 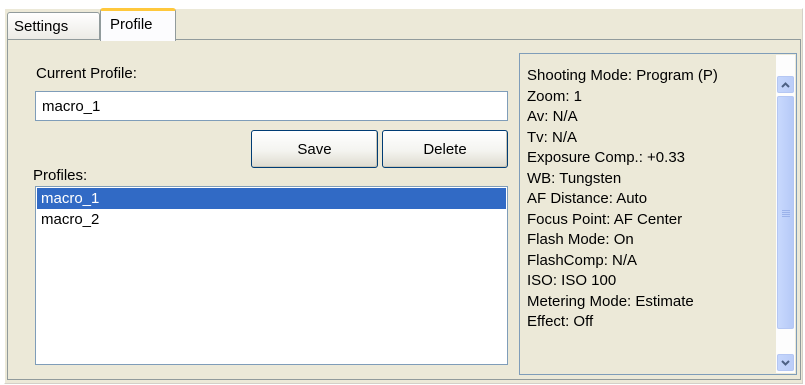 I want to click on tab-settings: Settings, so click(x=53, y=25).